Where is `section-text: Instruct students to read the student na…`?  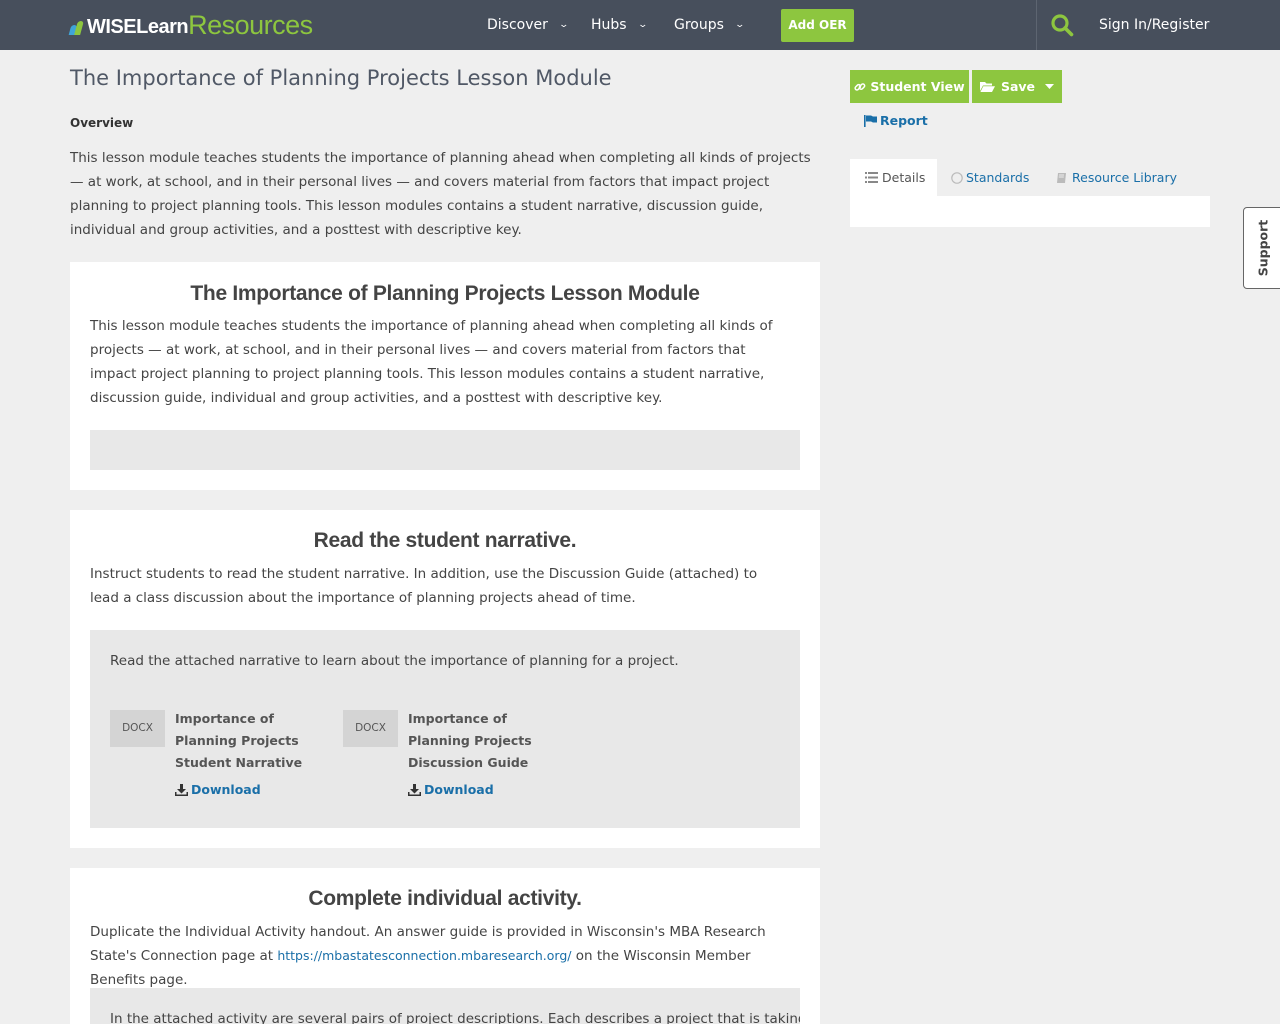 section-text: Instruct students to read the student na… is located at coordinates (424, 586).